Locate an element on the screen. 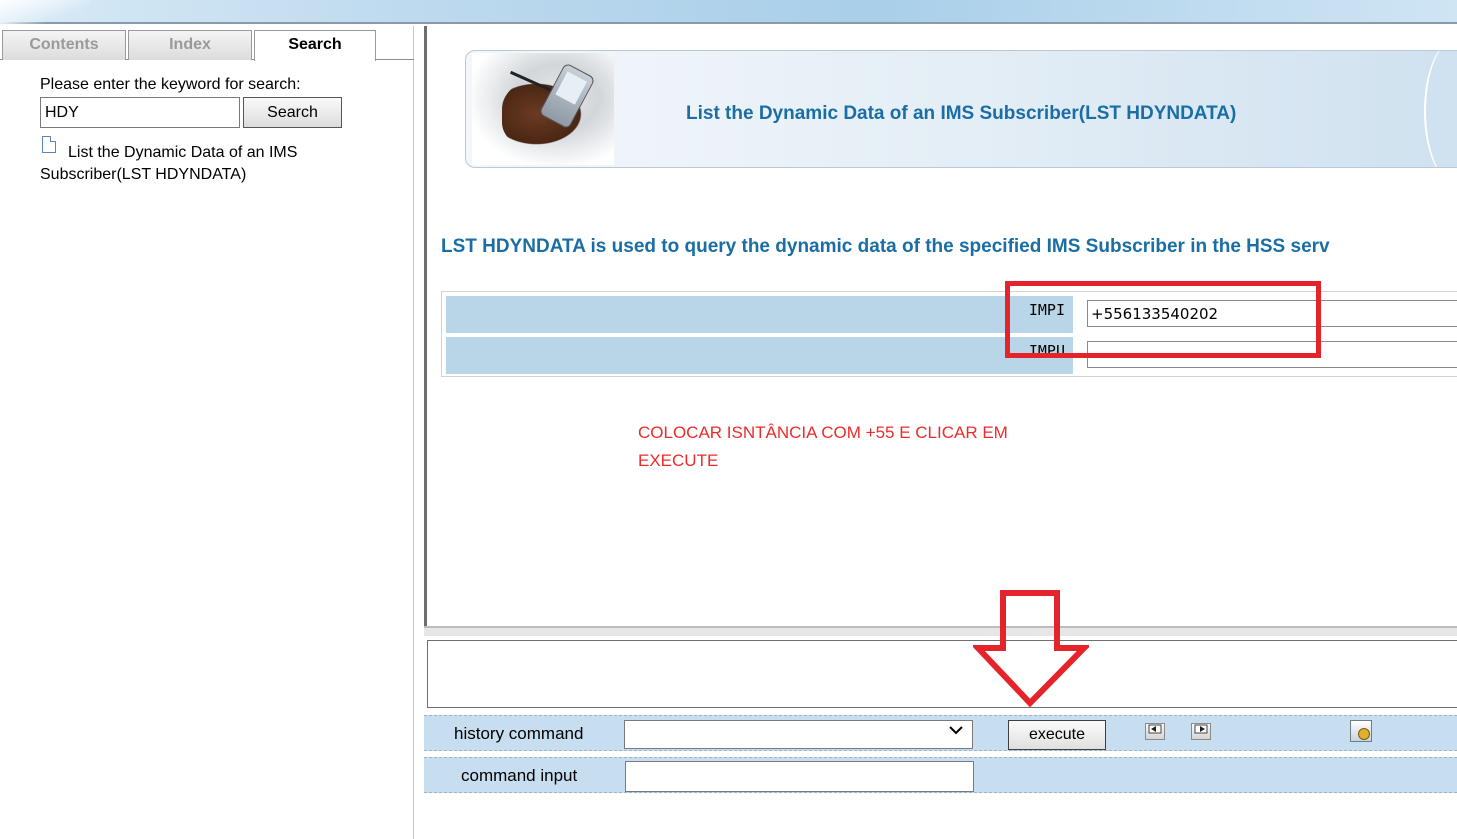 The height and width of the screenshot is (839, 1457). tab-search: Search is located at coordinates (315, 45).